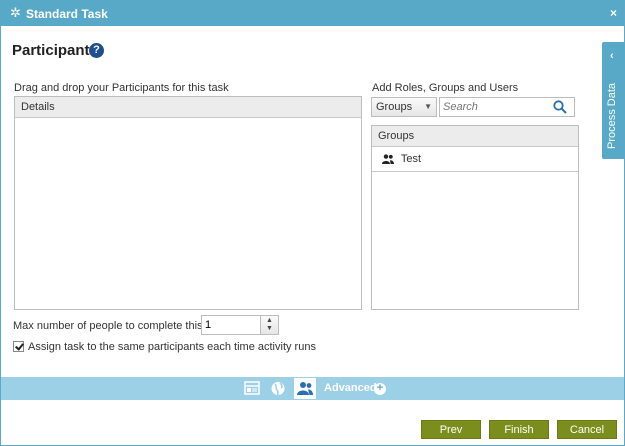  Describe the element at coordinates (350, 388) in the screenshot. I see `advanced-label: Advanced` at that location.